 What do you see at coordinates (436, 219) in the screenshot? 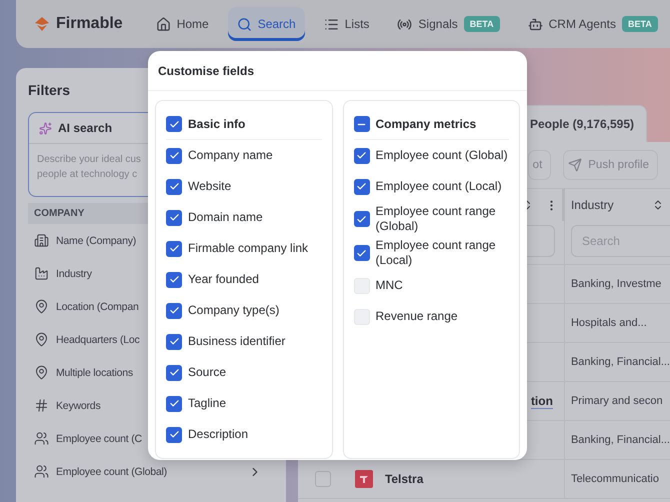
I see `field-label: Employee count range (Global)` at bounding box center [436, 219].